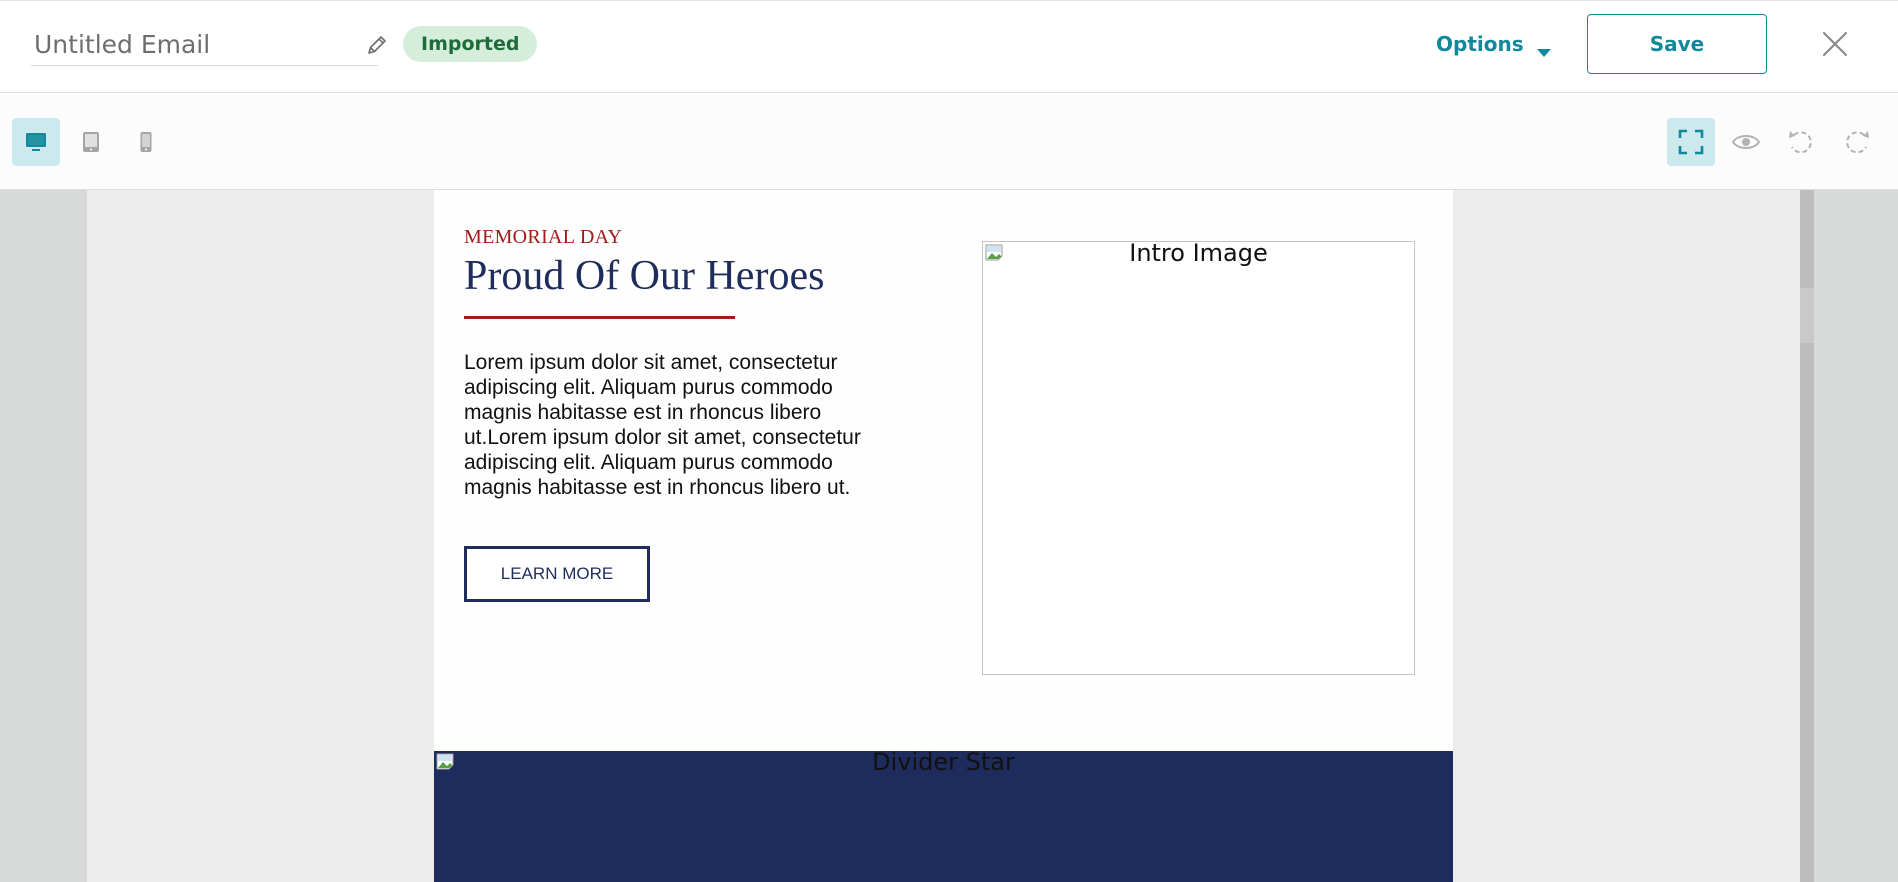 This screenshot has height=882, width=1898. Describe the element at coordinates (1807, 315) in the screenshot. I see `scrollbar-thumb` at that location.